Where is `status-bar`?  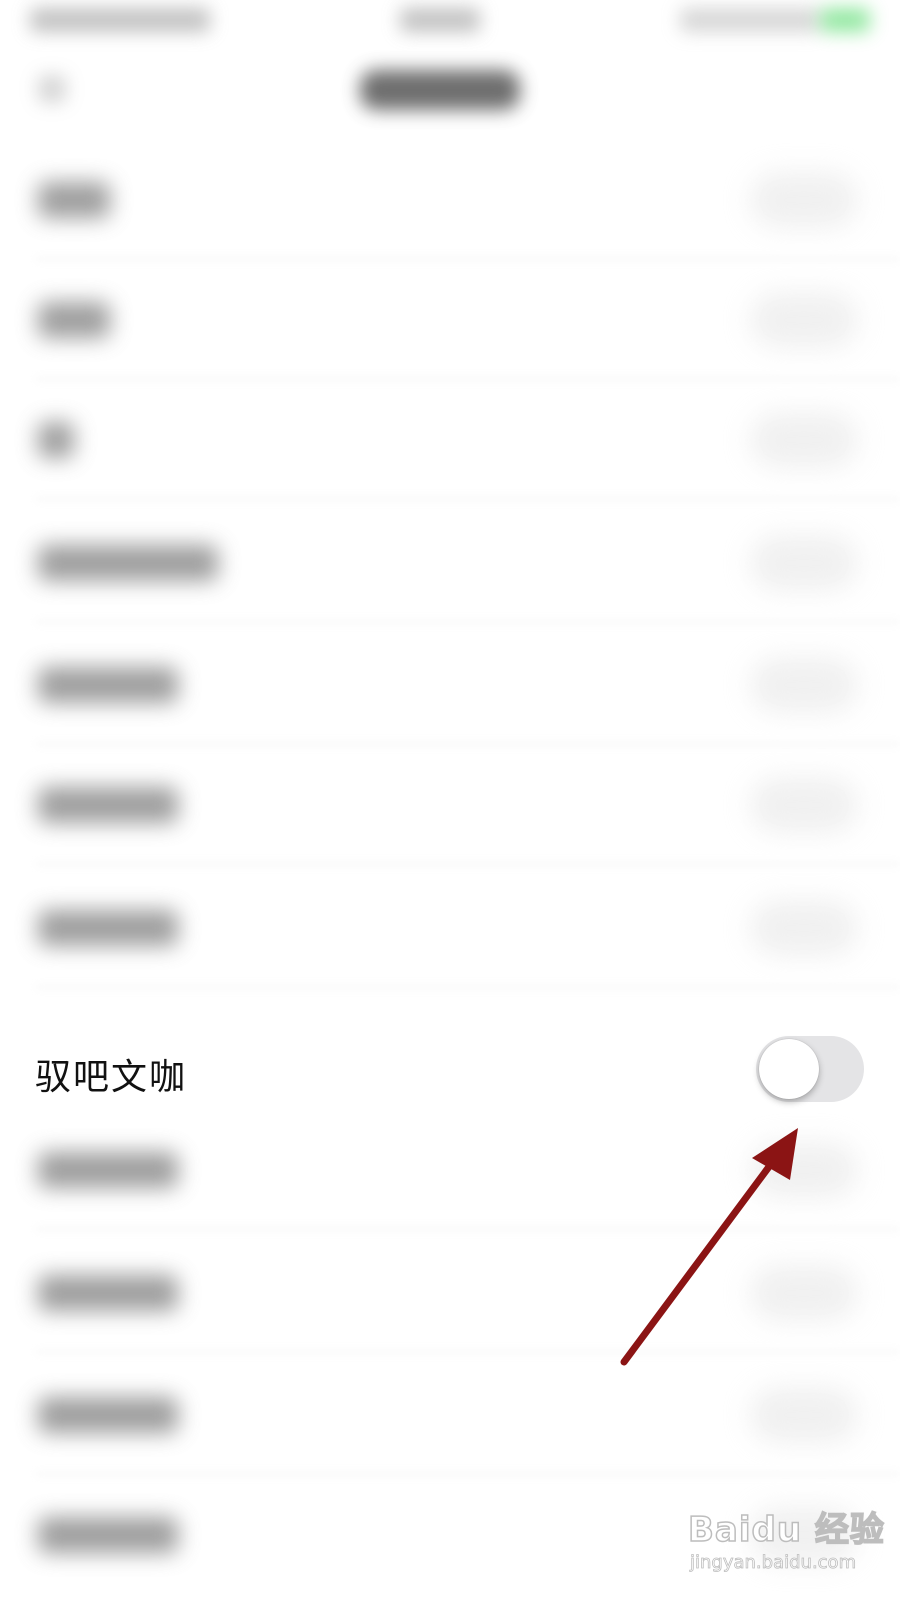
status-bar is located at coordinates (450, 22).